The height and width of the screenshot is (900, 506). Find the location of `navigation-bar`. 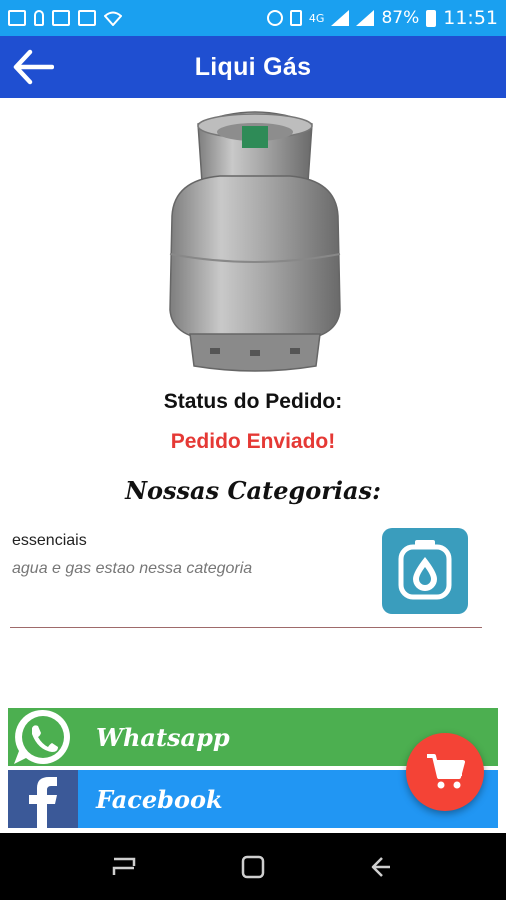

navigation-bar is located at coordinates (253, 866).